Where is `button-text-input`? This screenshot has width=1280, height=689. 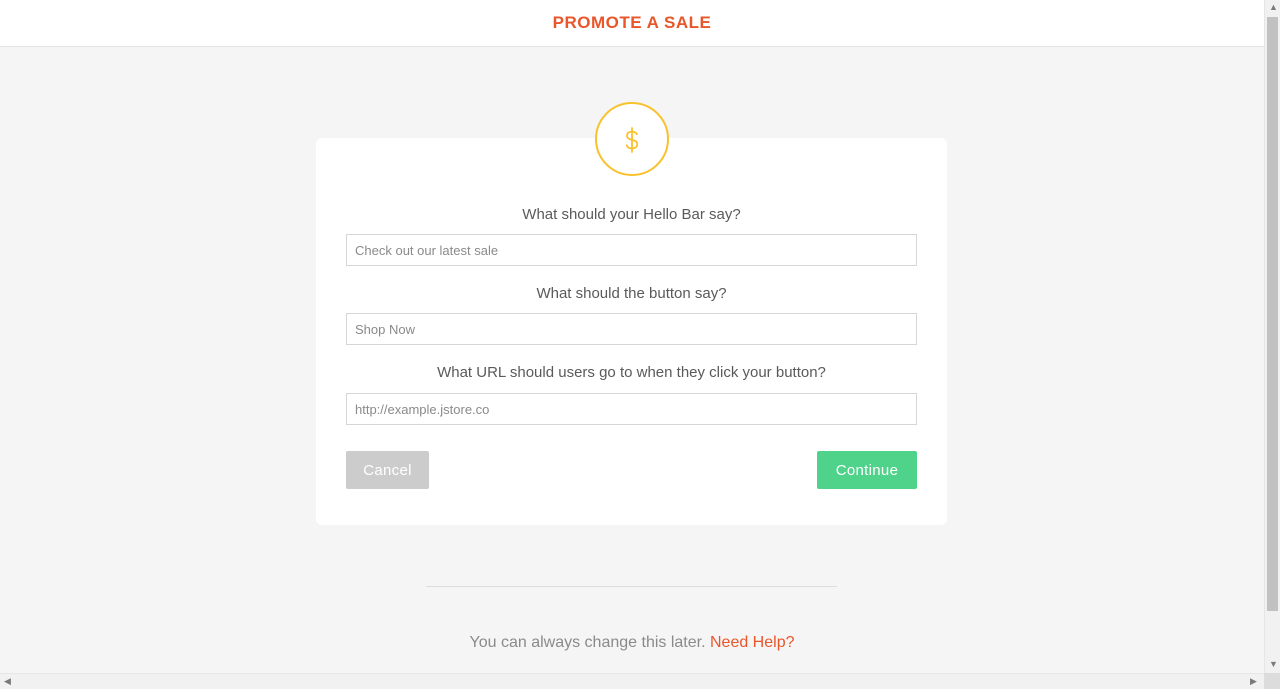
button-text-input is located at coordinates (631, 329).